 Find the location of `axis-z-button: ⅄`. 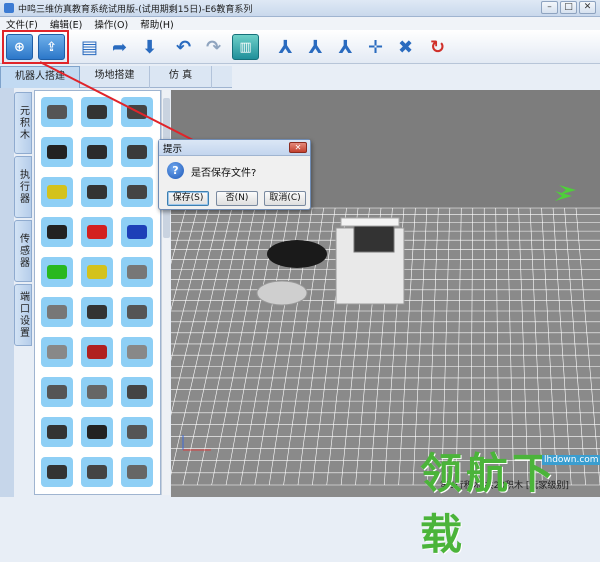

axis-z-button: ⅄ is located at coordinates (345, 47).